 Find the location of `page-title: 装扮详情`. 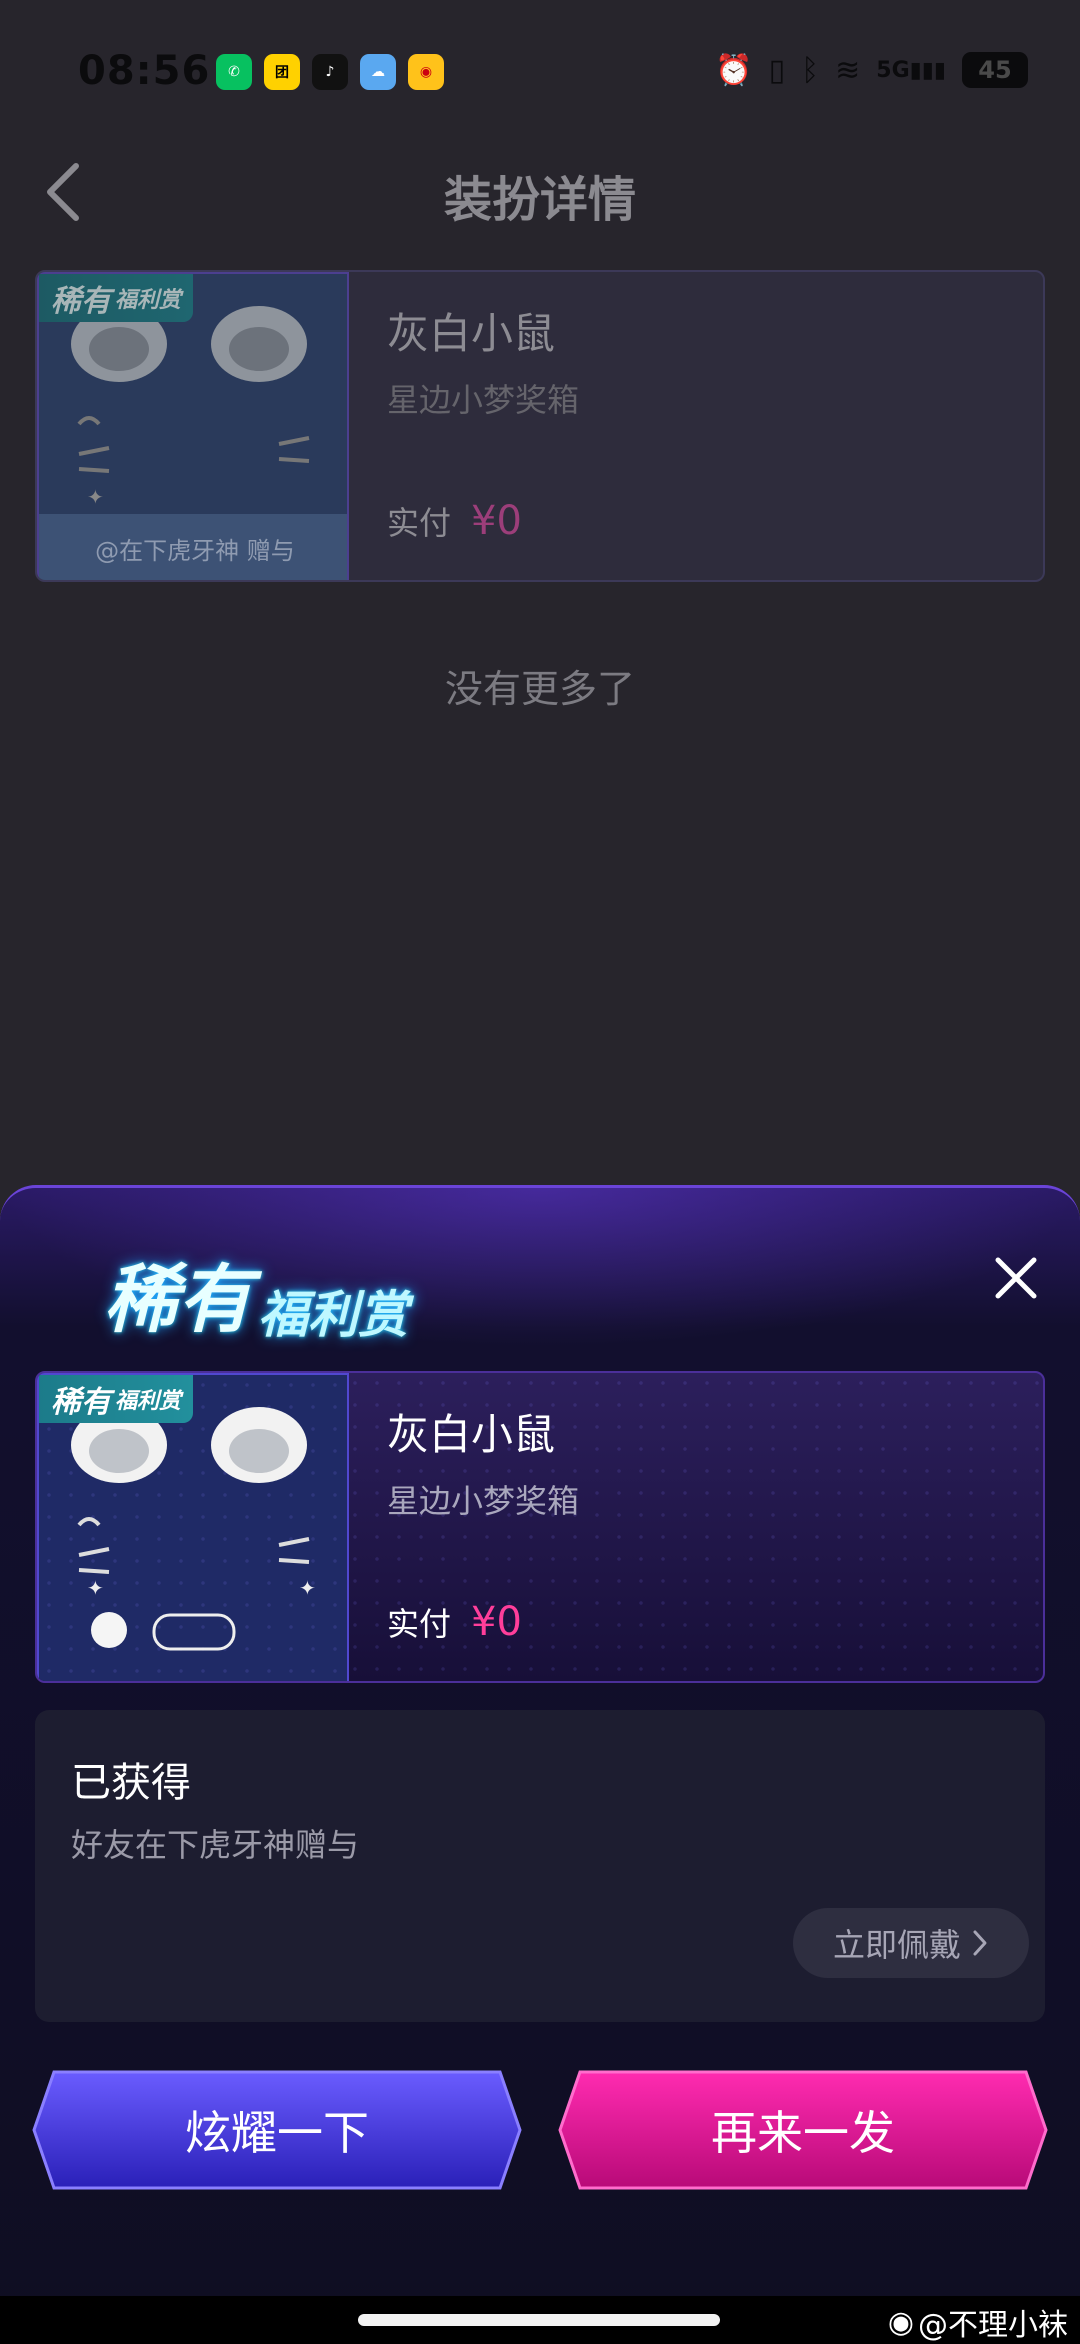

page-title: 装扮详情 is located at coordinates (539, 200).